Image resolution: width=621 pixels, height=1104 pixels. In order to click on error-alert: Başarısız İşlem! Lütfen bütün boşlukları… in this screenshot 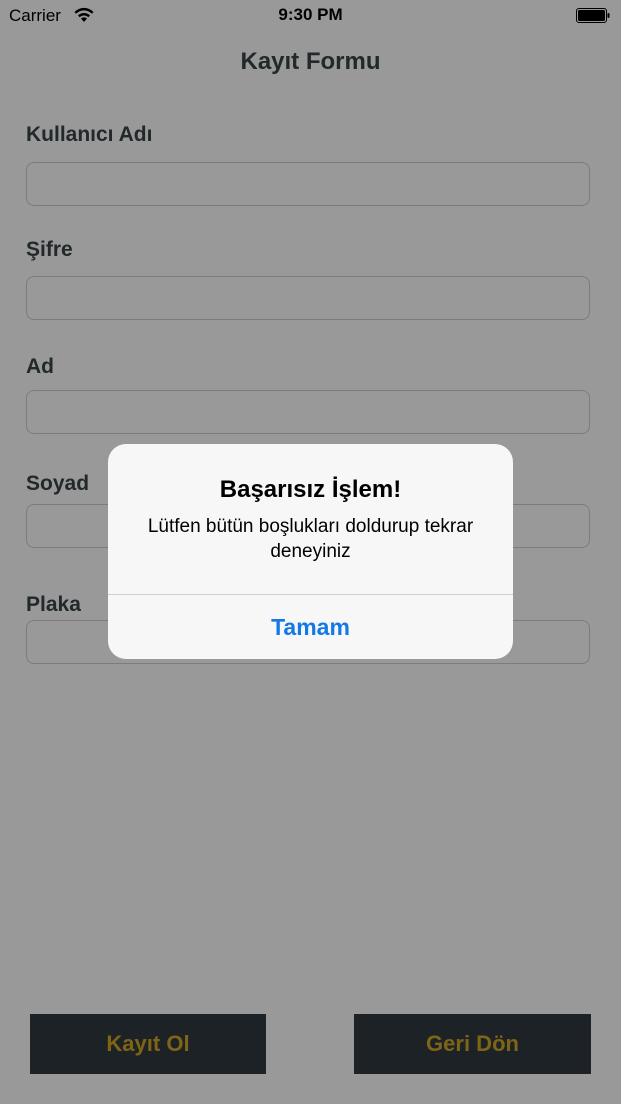, I will do `click(310, 551)`.